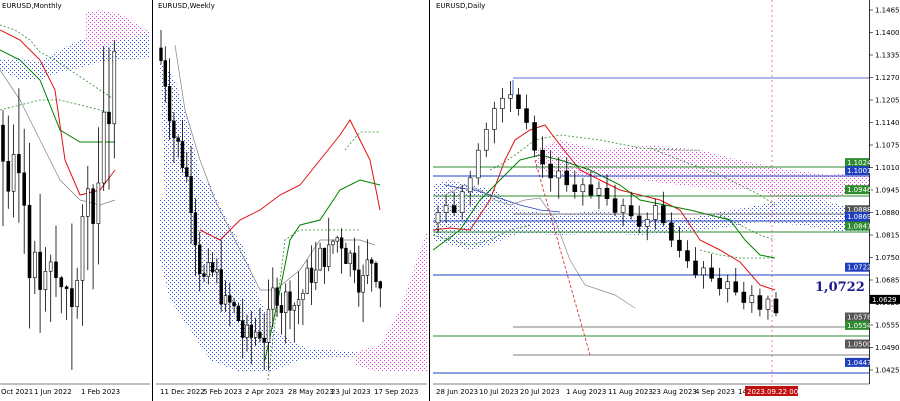 The width and height of the screenshot is (900, 401). Describe the element at coordinates (887, 33) in the screenshot. I see `price-tick-label: 1.1400` at that location.